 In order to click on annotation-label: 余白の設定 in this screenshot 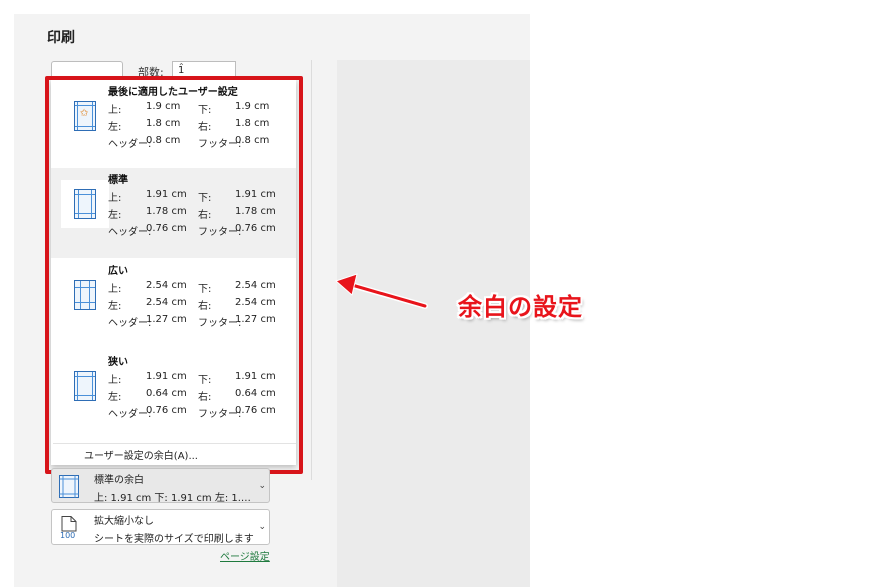, I will do `click(520, 307)`.